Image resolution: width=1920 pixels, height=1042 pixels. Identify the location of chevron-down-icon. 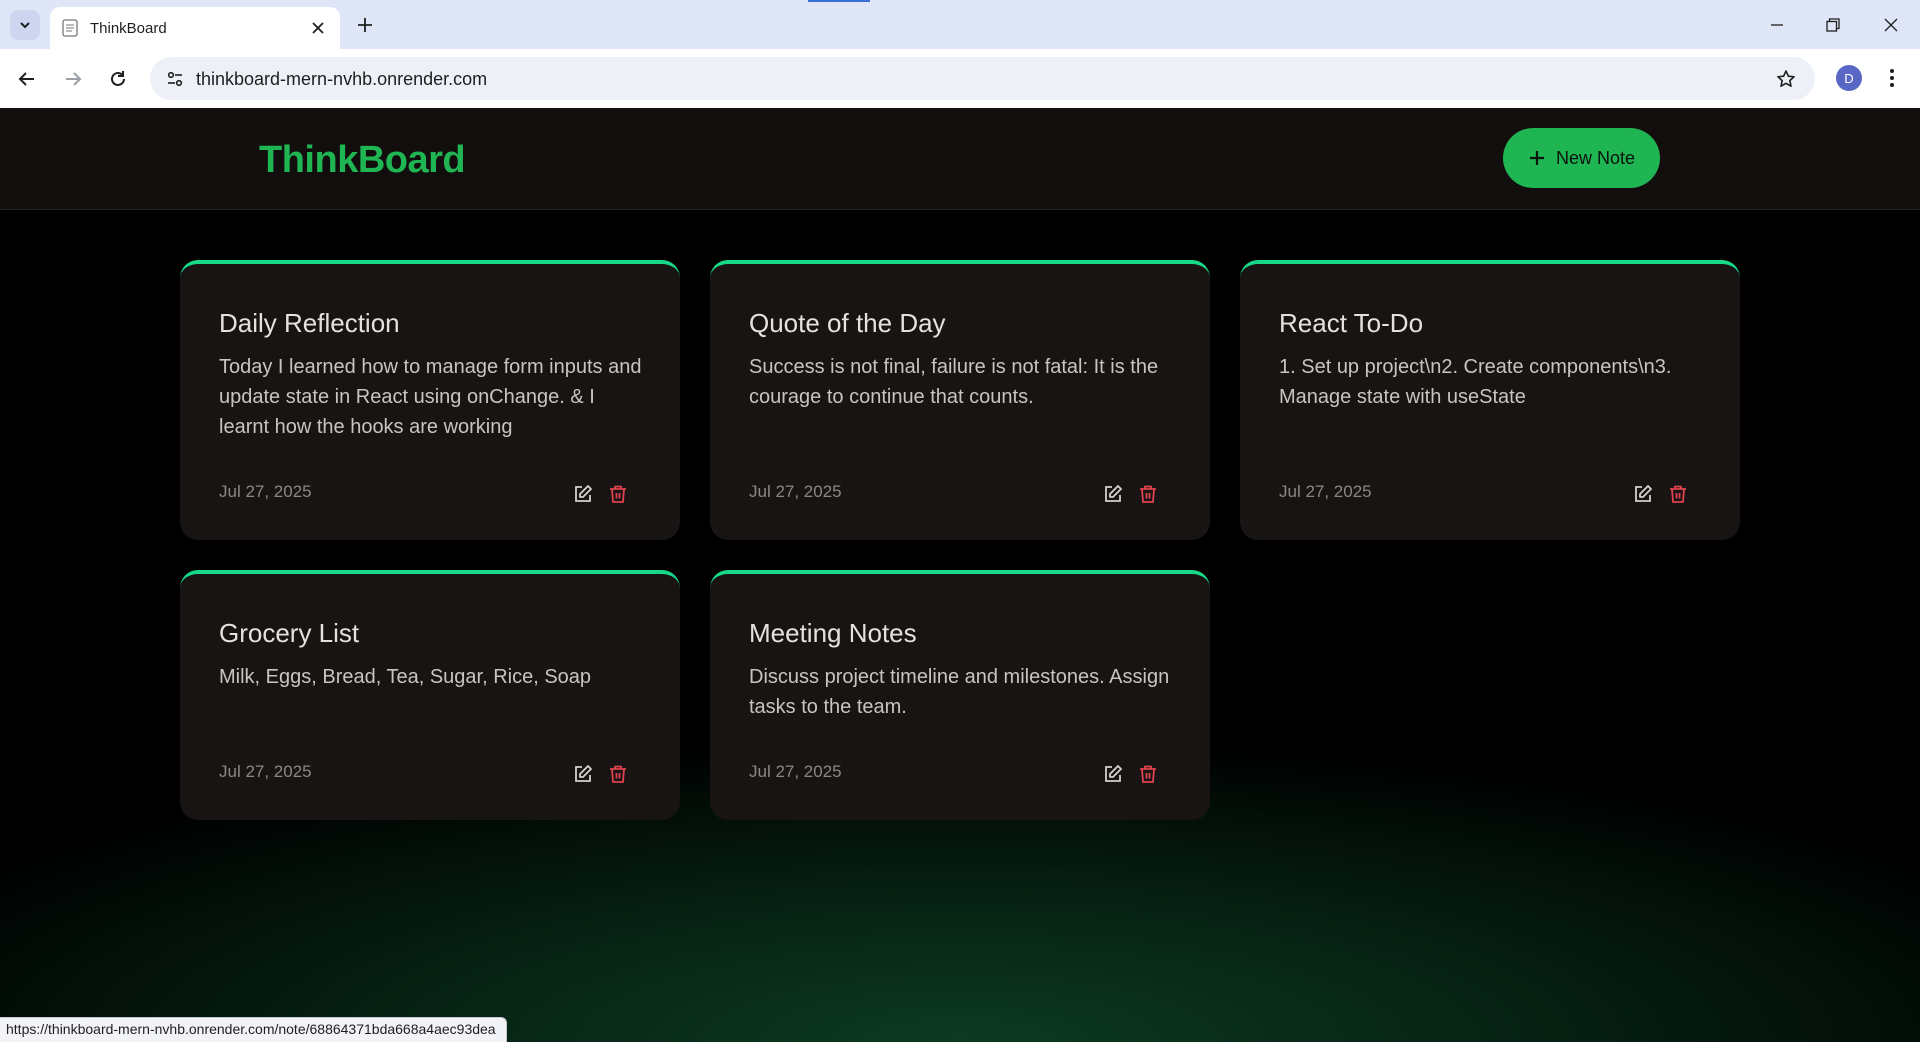
(25, 25).